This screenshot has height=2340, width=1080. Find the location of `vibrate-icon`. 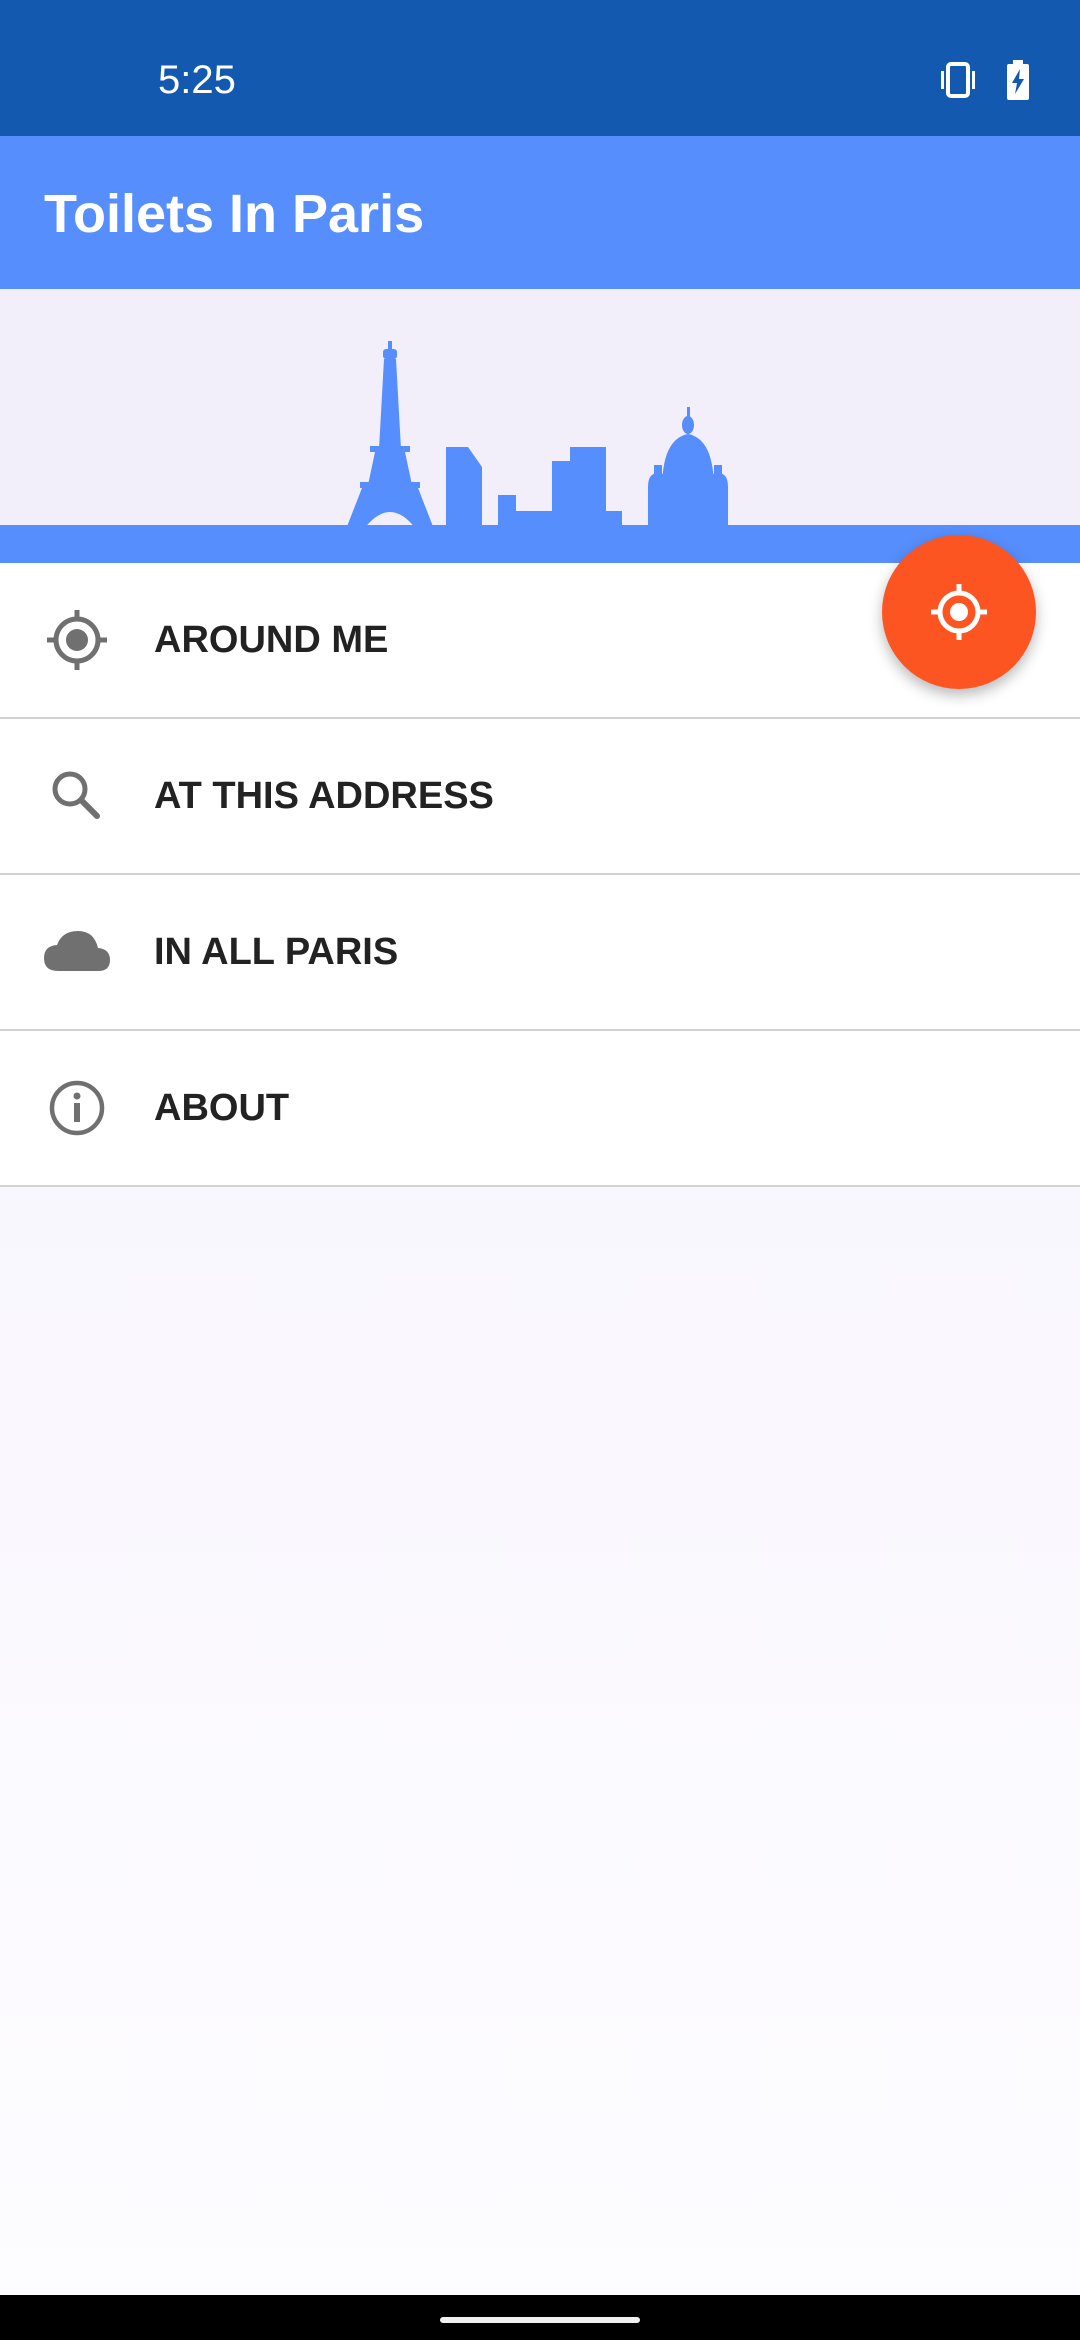

vibrate-icon is located at coordinates (958, 80).